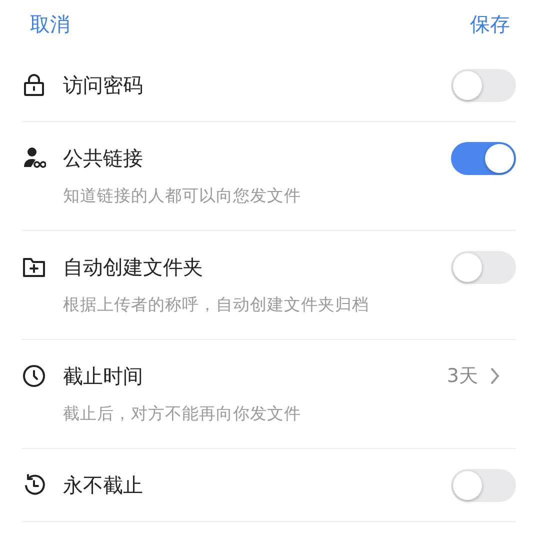 This screenshot has width=536, height=548. I want to click on setting-description: 截止后，对方不能再向你发文件, so click(182, 414).